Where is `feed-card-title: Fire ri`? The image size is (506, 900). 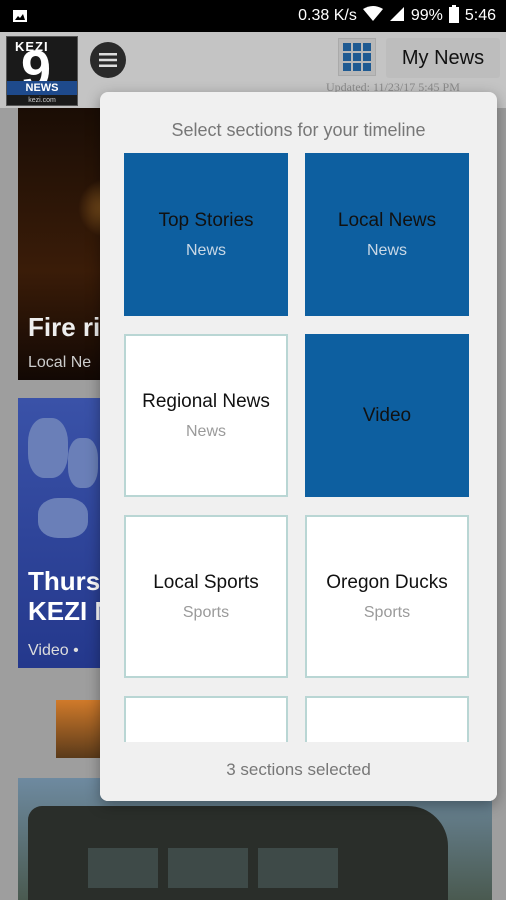
feed-card-title: Fire ri is located at coordinates (64, 327).